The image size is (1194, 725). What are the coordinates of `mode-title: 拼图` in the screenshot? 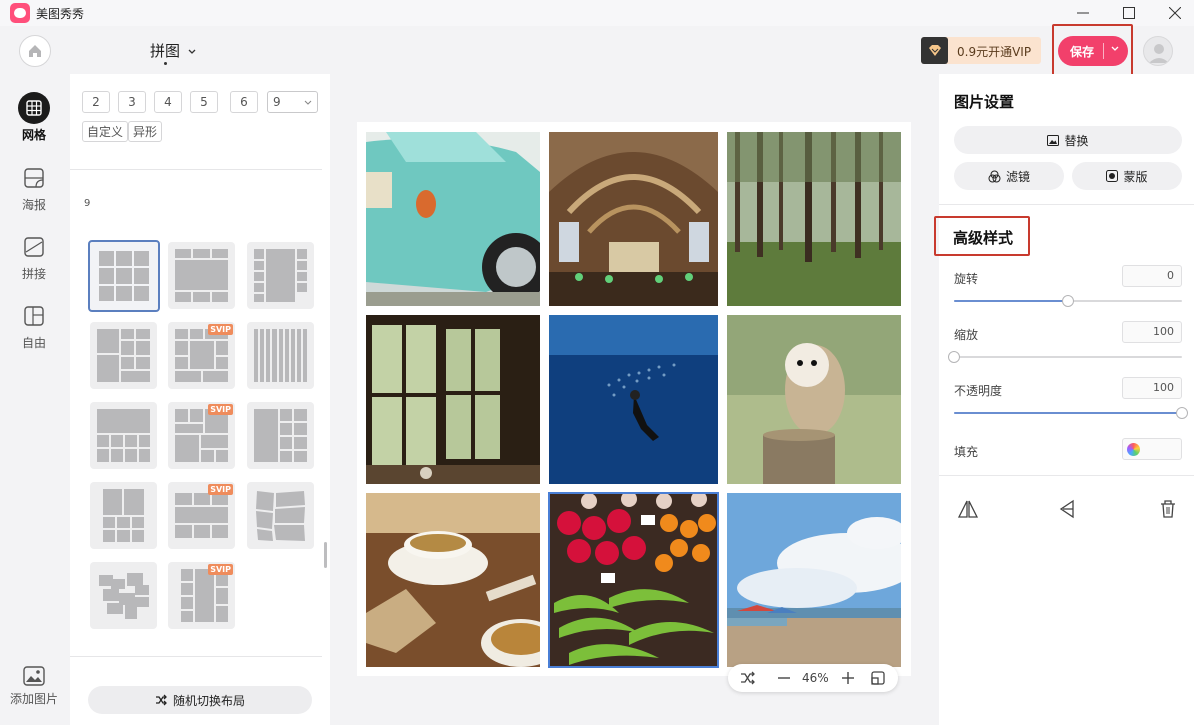 It's located at (165, 51).